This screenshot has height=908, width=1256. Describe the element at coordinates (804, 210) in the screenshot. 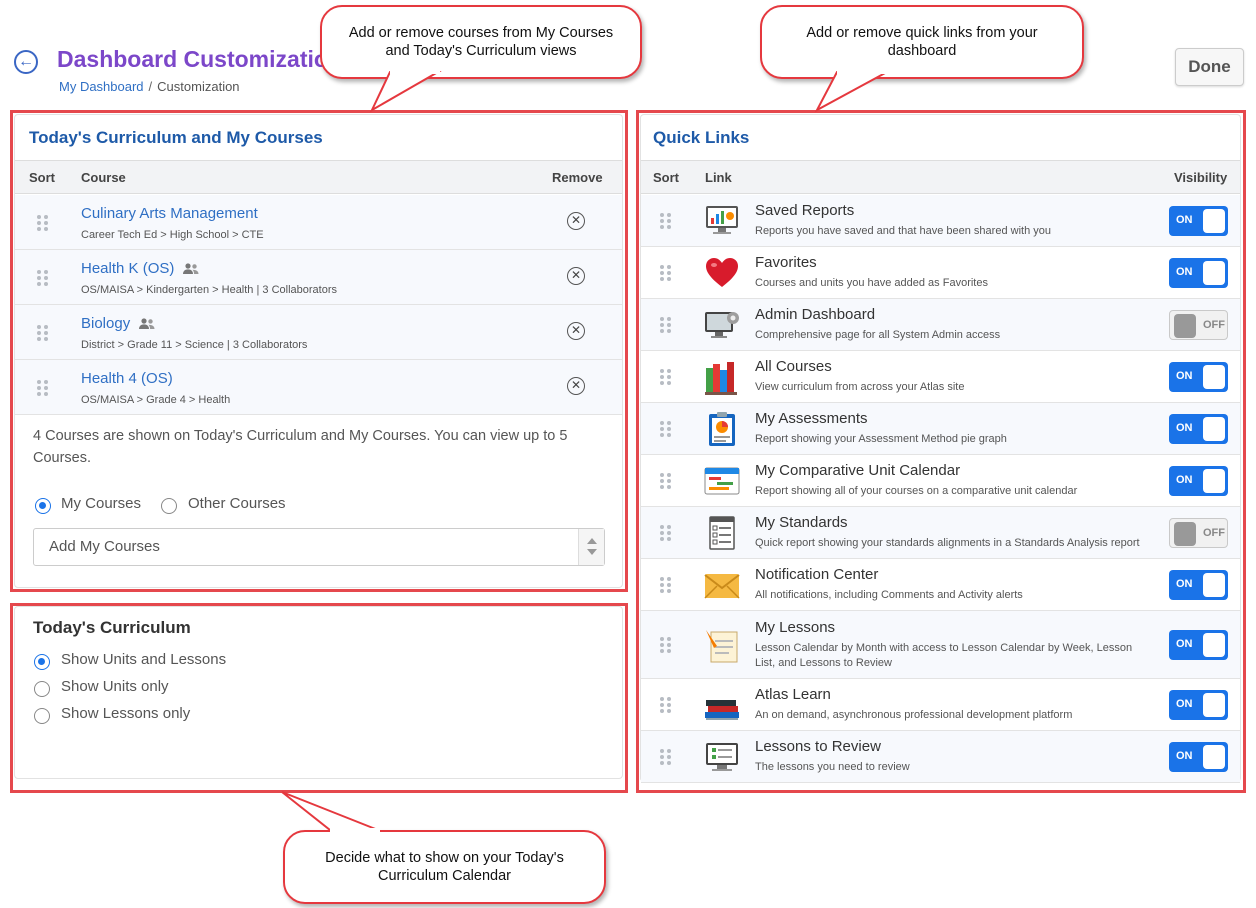

I see `quick-link-name: Saved Reports` at that location.